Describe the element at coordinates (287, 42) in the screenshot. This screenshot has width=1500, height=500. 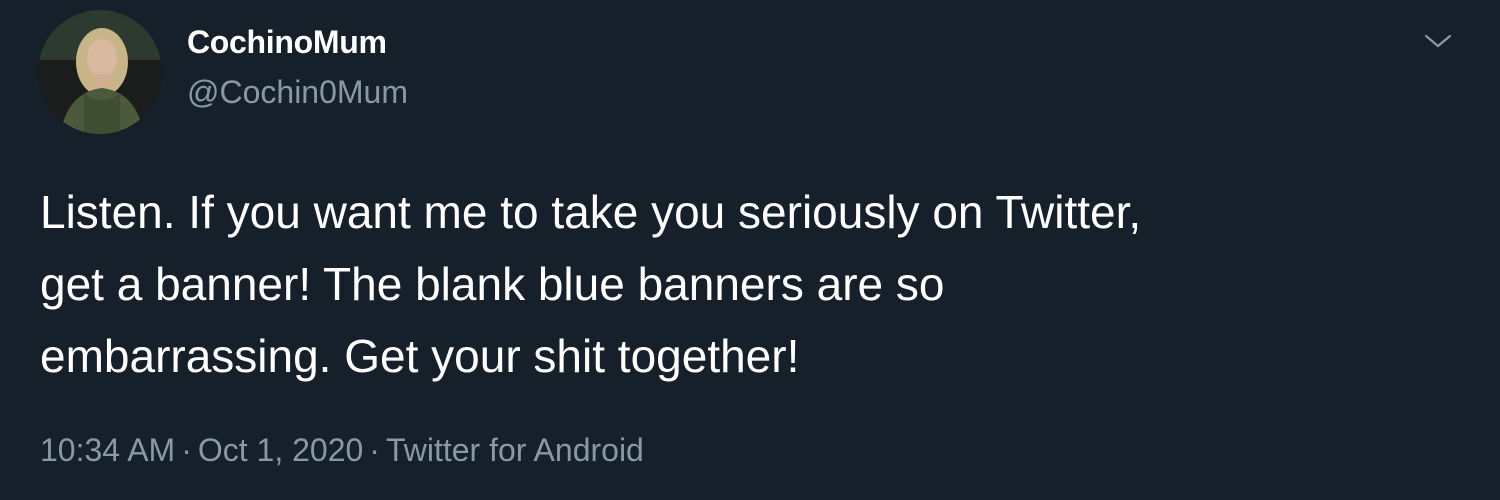
I see `display-name: CochinoMum` at that location.